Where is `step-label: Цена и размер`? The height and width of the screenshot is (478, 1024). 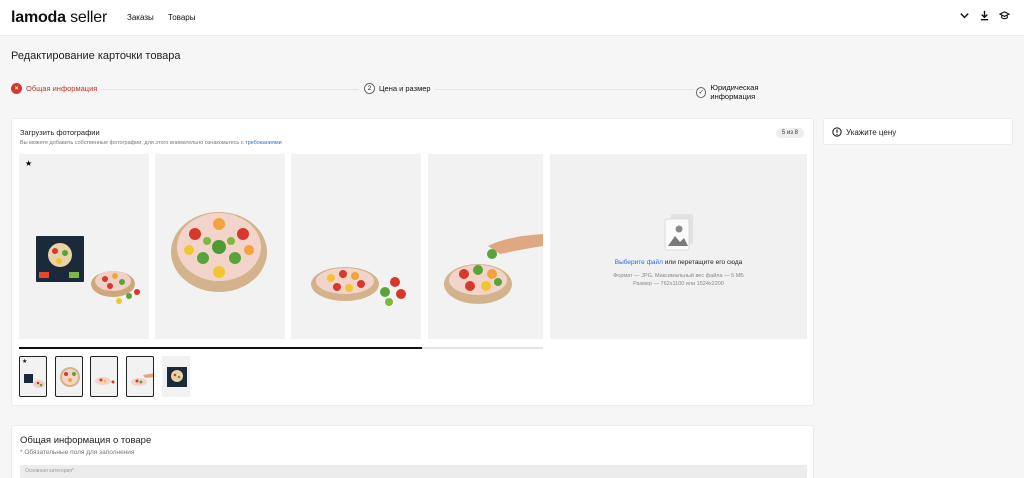 step-label: Цена и размер is located at coordinates (405, 88).